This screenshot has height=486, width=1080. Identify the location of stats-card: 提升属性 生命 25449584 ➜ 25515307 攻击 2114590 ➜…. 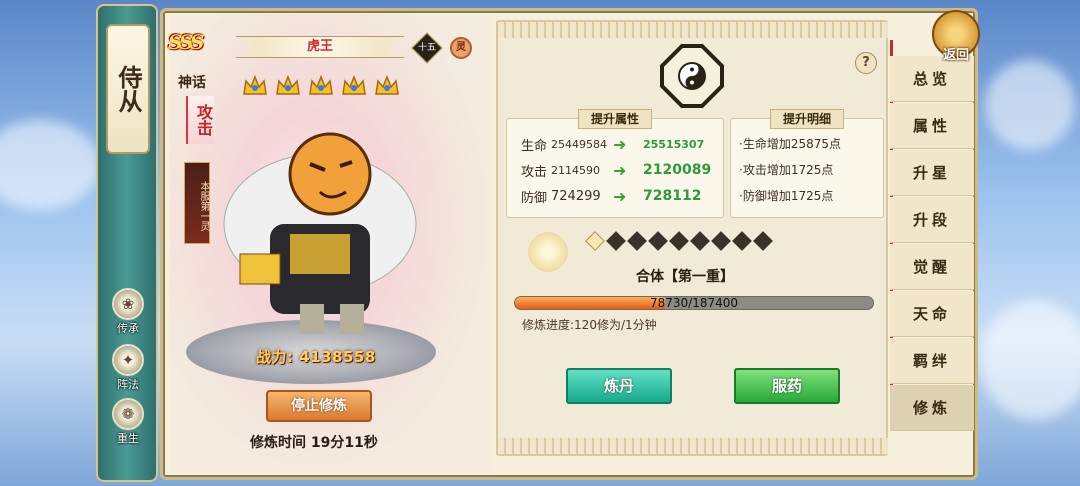
(615, 163).